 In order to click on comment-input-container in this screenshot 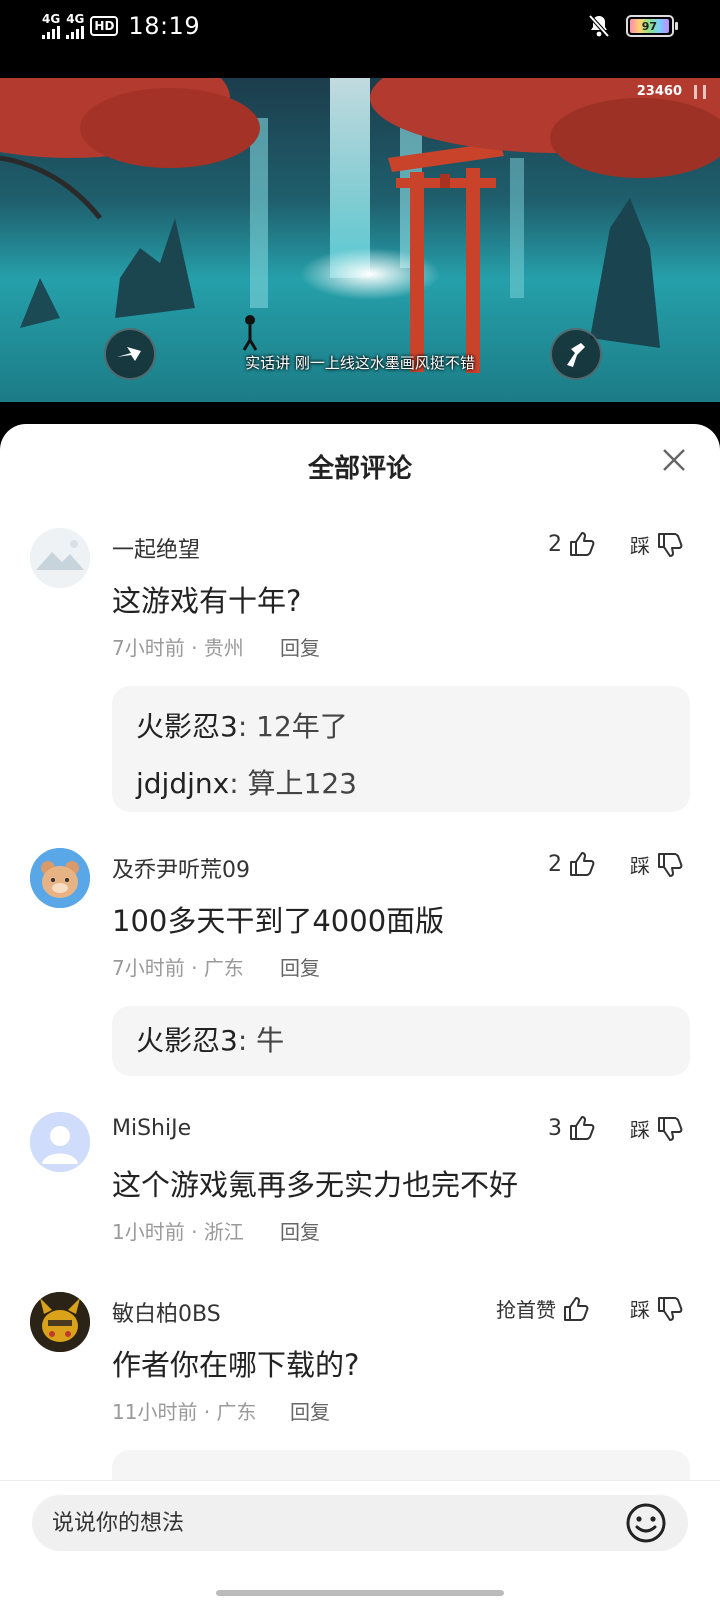, I will do `click(360, 1523)`.